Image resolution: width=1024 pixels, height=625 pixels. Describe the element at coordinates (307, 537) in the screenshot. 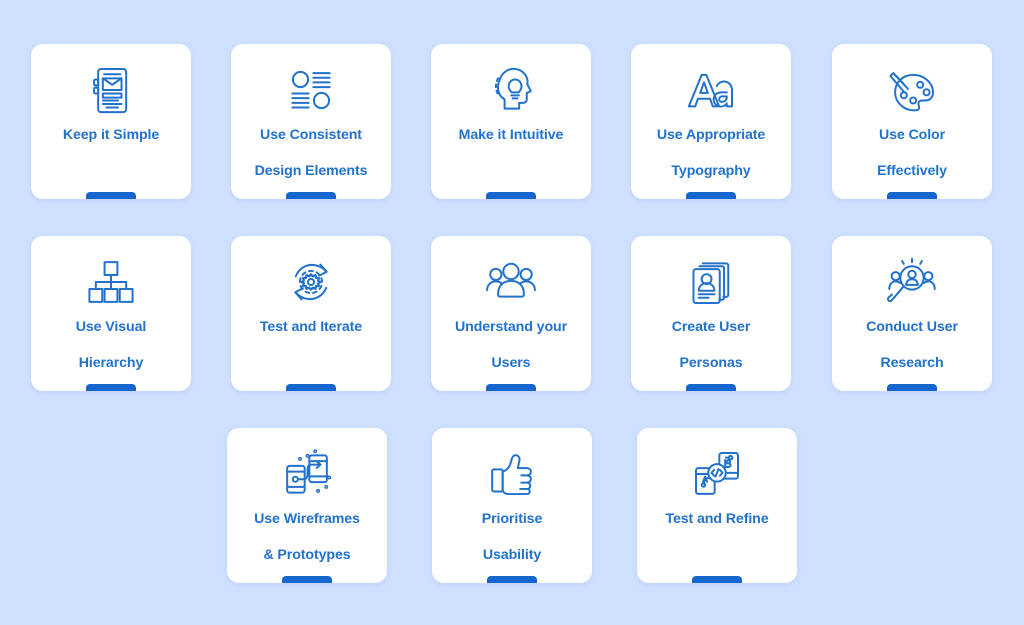

I see `card-label: Use Wireframes & Prototypes` at that location.